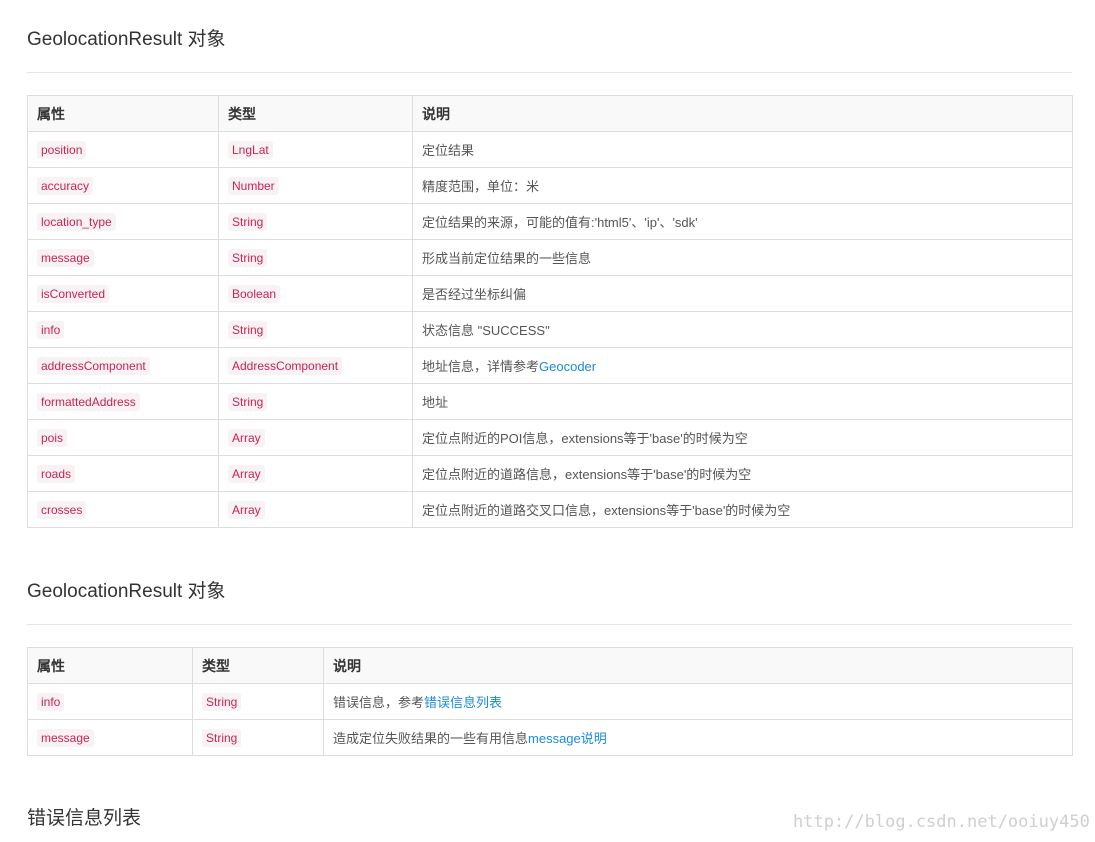  Describe the element at coordinates (76, 221) in the screenshot. I see `attribute-code: location_type` at that location.